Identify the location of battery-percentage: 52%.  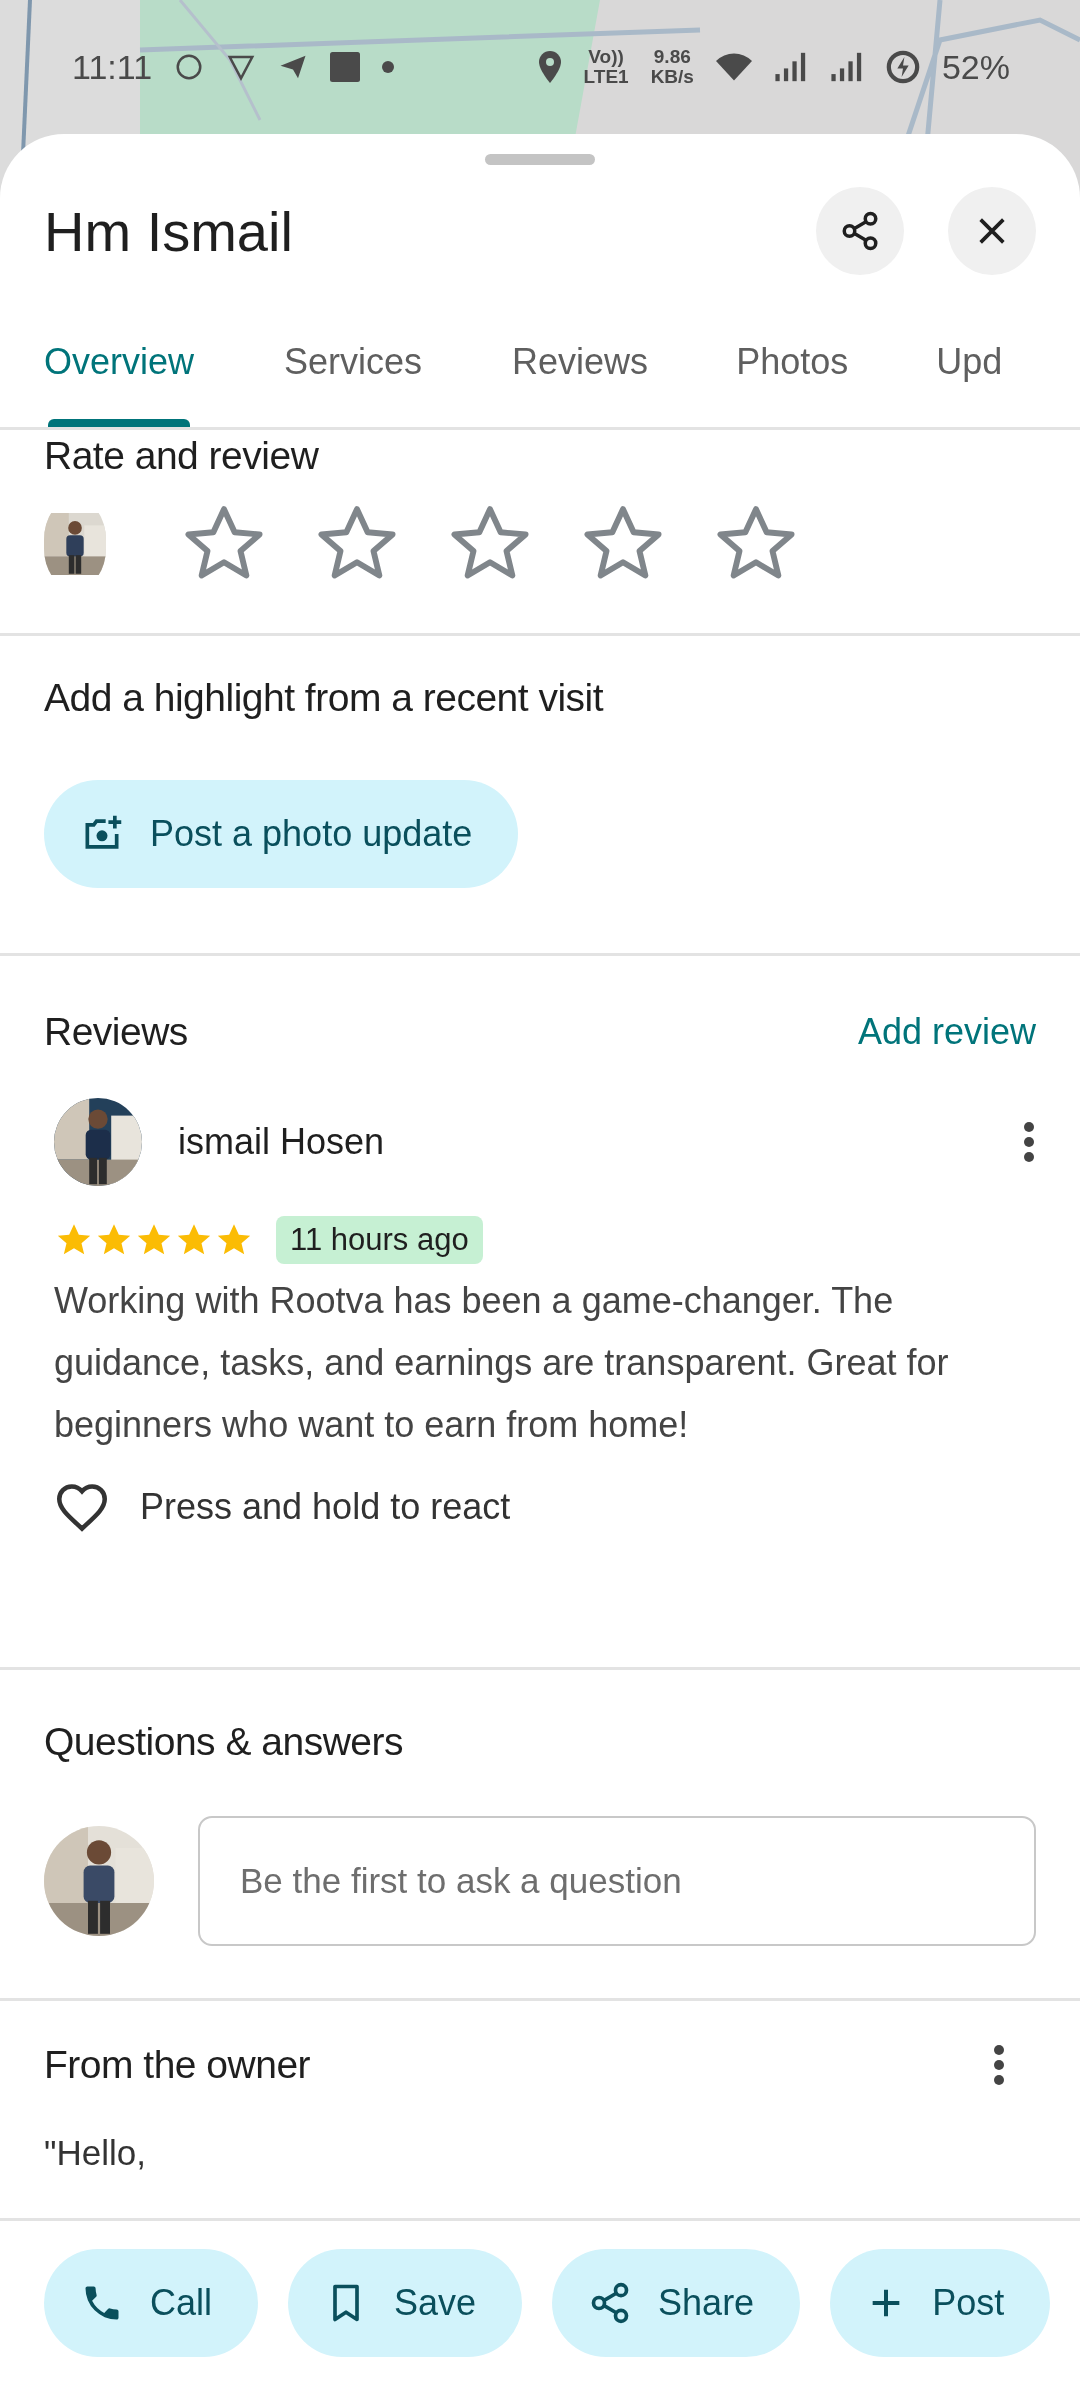
(975, 67).